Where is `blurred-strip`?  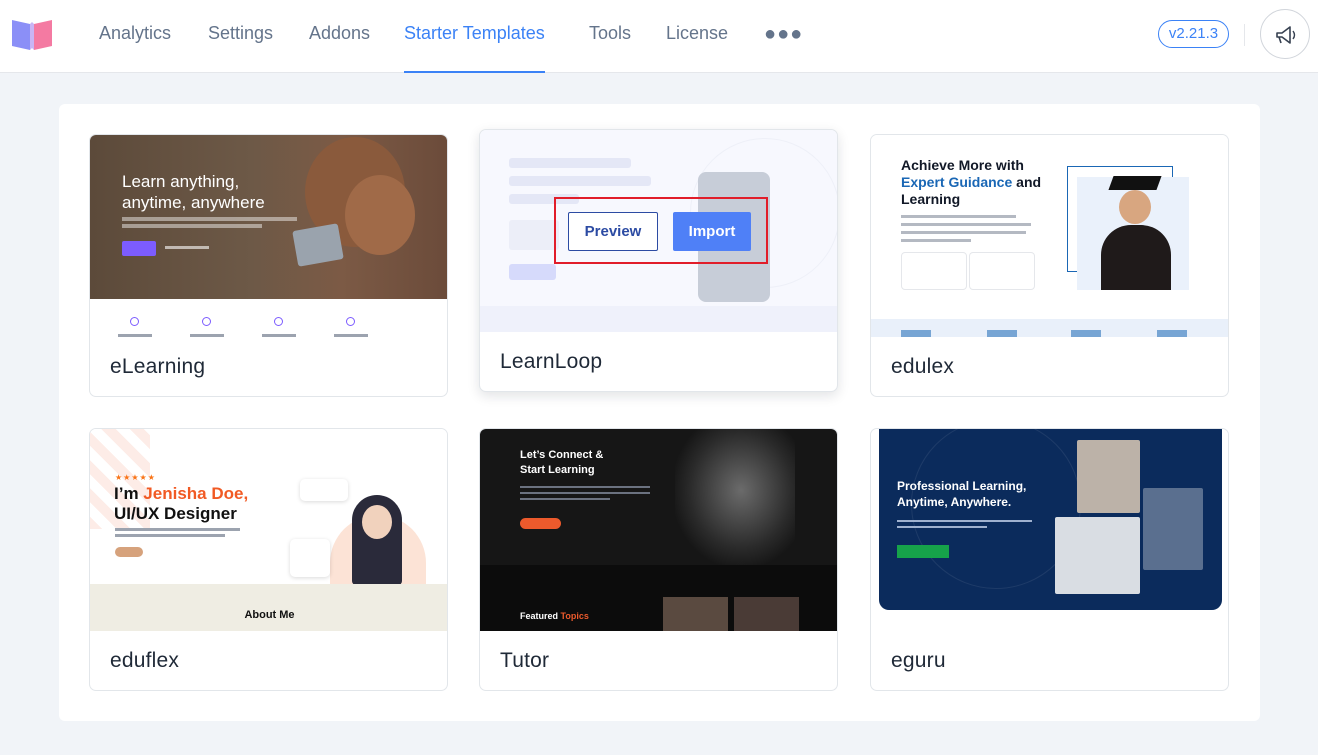 blurred-strip is located at coordinates (658, 319).